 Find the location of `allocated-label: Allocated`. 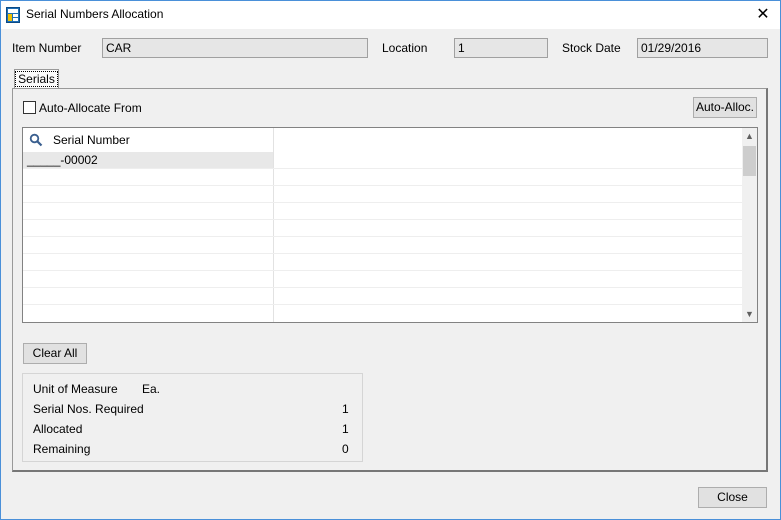

allocated-label: Allocated is located at coordinates (58, 429).